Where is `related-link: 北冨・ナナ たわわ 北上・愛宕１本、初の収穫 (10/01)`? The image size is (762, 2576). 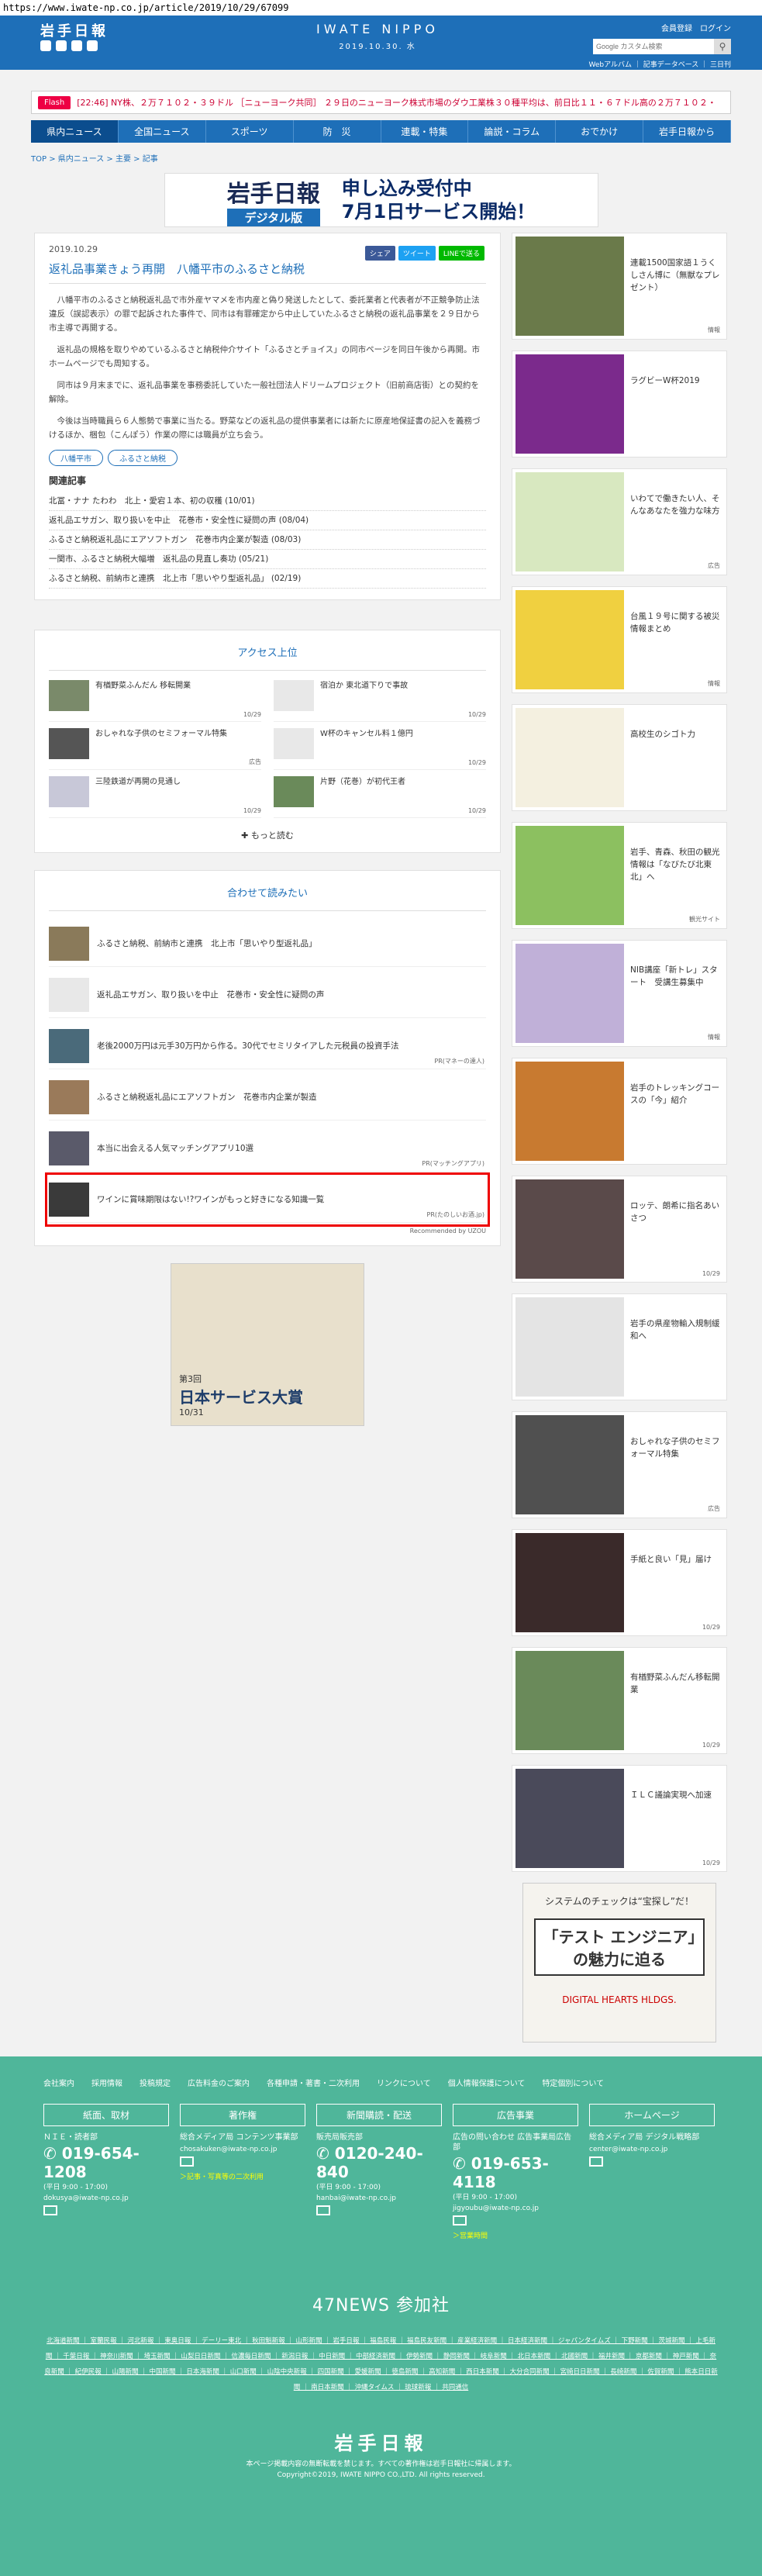 related-link: 北冨・ナナ たわわ 北上・愛宕１本、初の収穫 (10/01) is located at coordinates (267, 501).